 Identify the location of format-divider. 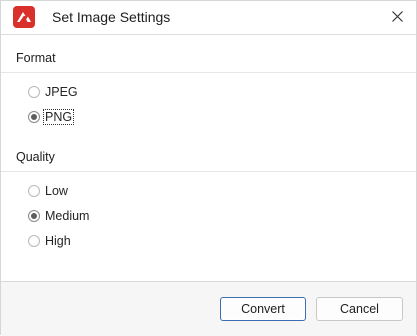
(208, 72).